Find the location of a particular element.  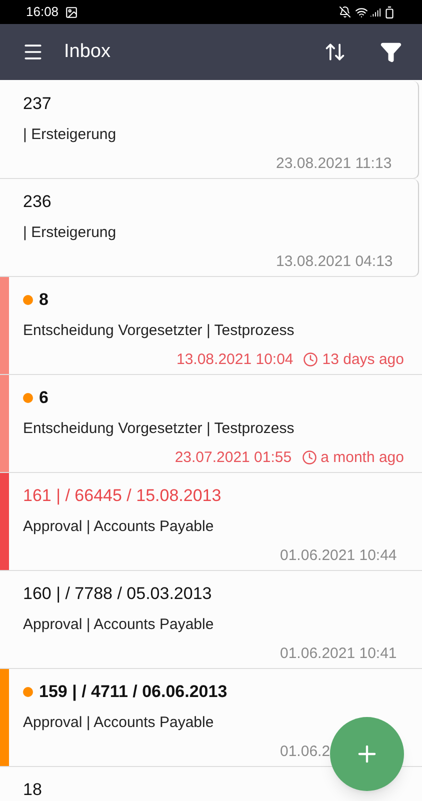

inbox-item: 237 | Ersteigerung 23.08.2021 11:13 is located at coordinates (209, 130).